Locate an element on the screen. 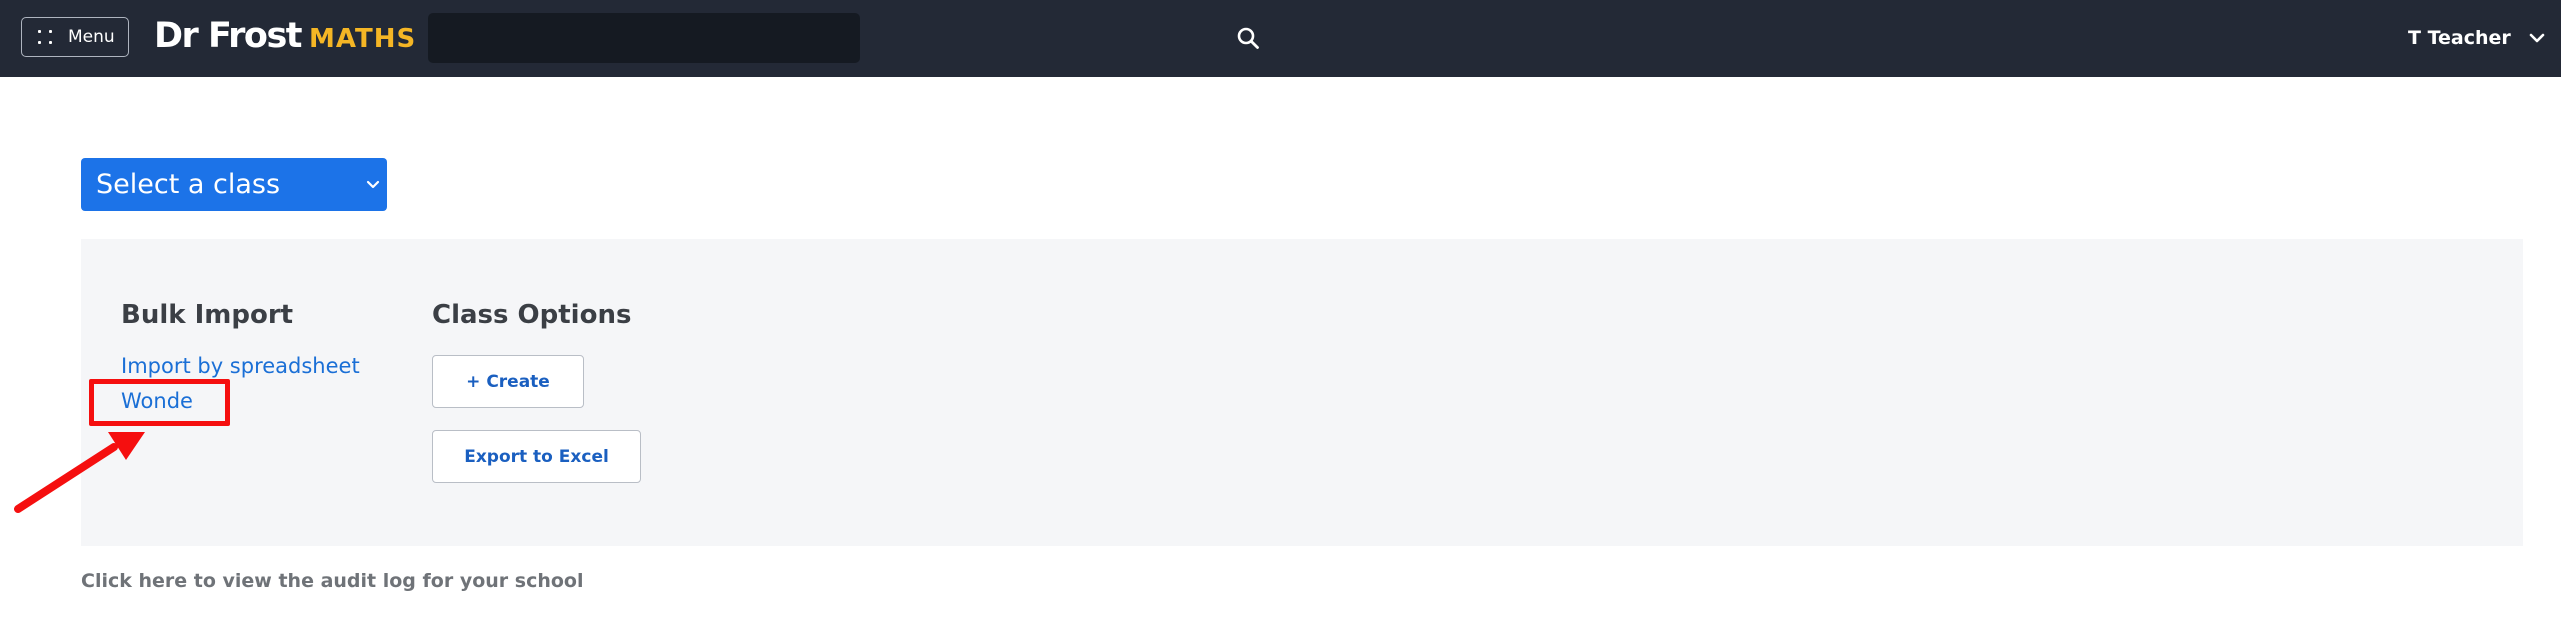  top-navbar: Menu Dr Frost MATHS T Teacher is located at coordinates (1280, 38).